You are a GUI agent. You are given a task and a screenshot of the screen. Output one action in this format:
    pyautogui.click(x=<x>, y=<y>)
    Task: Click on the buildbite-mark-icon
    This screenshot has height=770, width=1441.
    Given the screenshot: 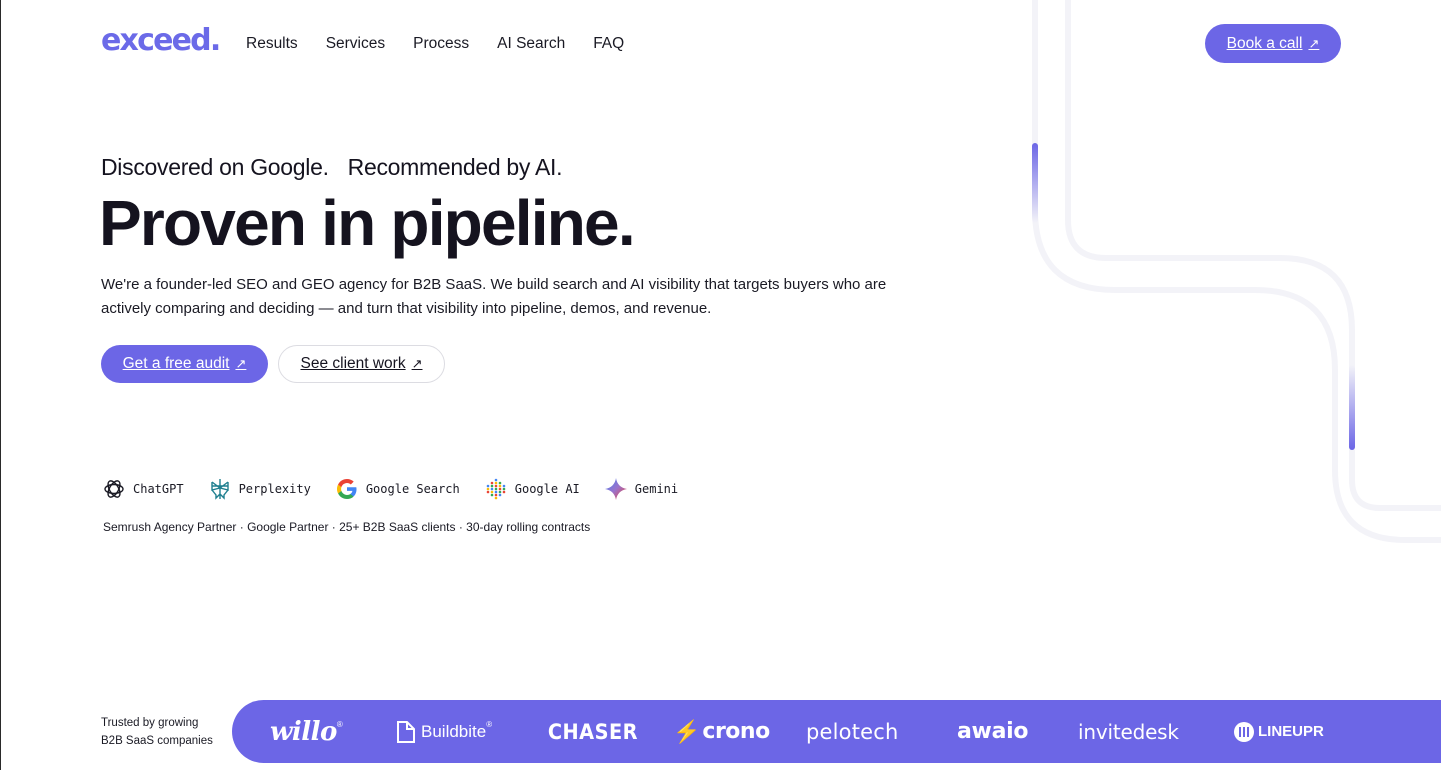 What is the action you would take?
    pyautogui.click(x=406, y=731)
    